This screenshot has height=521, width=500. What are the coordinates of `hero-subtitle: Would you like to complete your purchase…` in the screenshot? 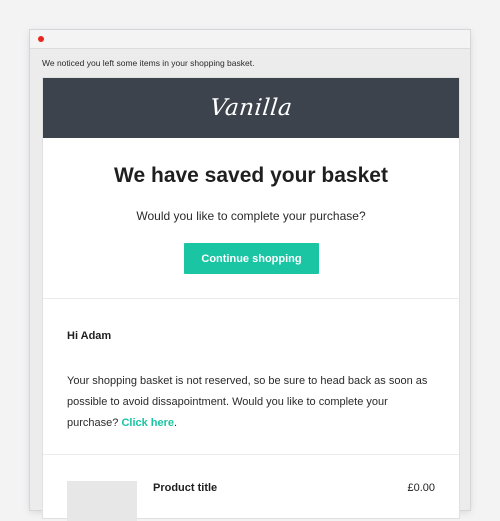 It's located at (251, 216).